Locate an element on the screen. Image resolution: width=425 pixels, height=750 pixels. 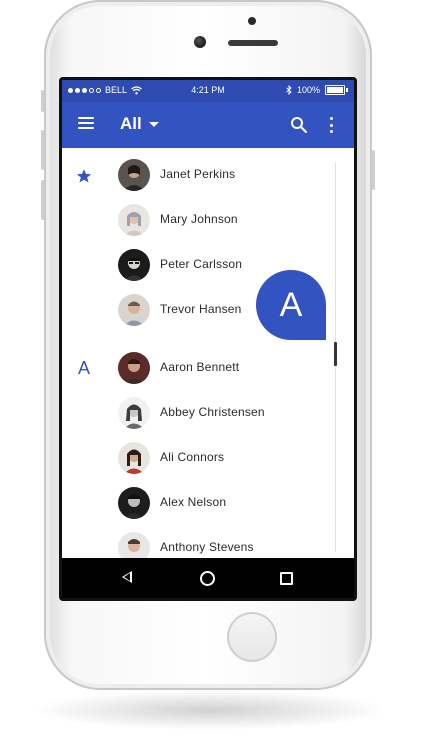
contact-row: Alex Nelson is located at coordinates (208, 503).